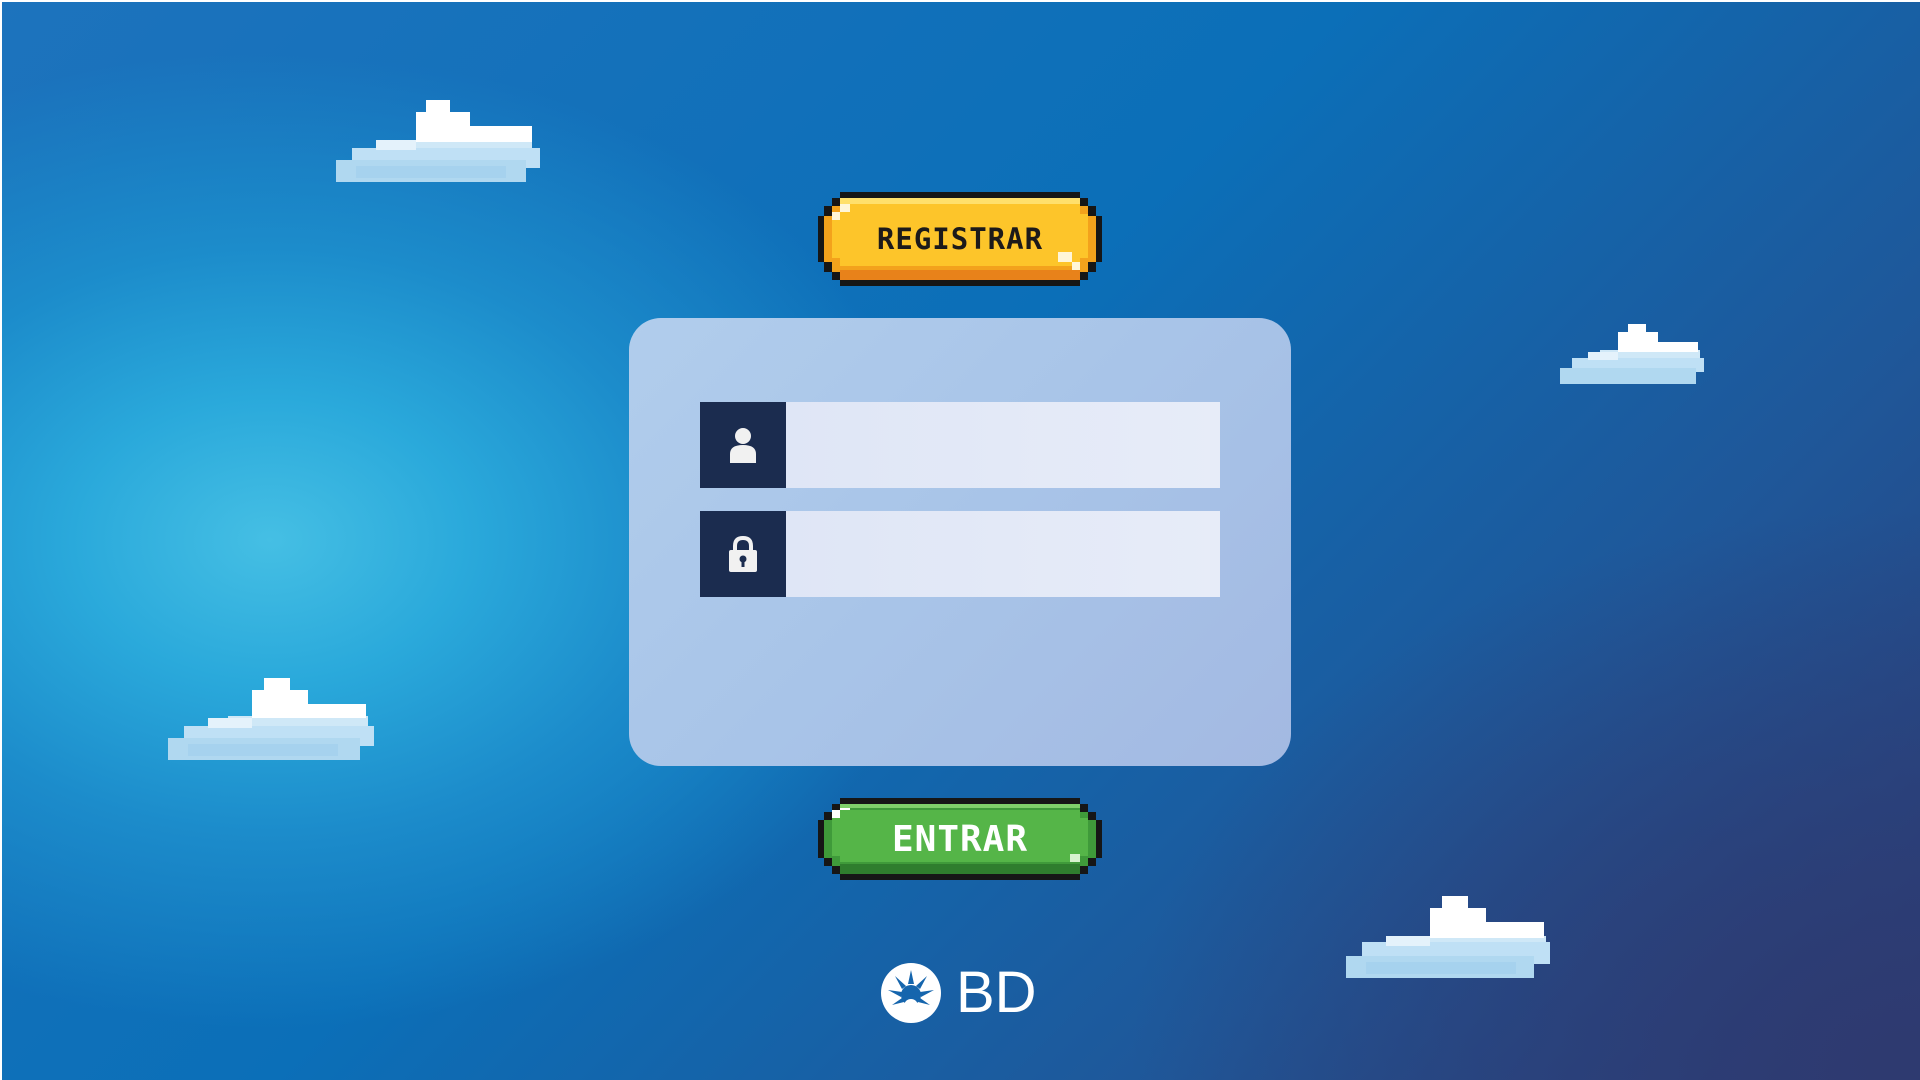  Describe the element at coordinates (1003, 554) in the screenshot. I see `password-input` at that location.